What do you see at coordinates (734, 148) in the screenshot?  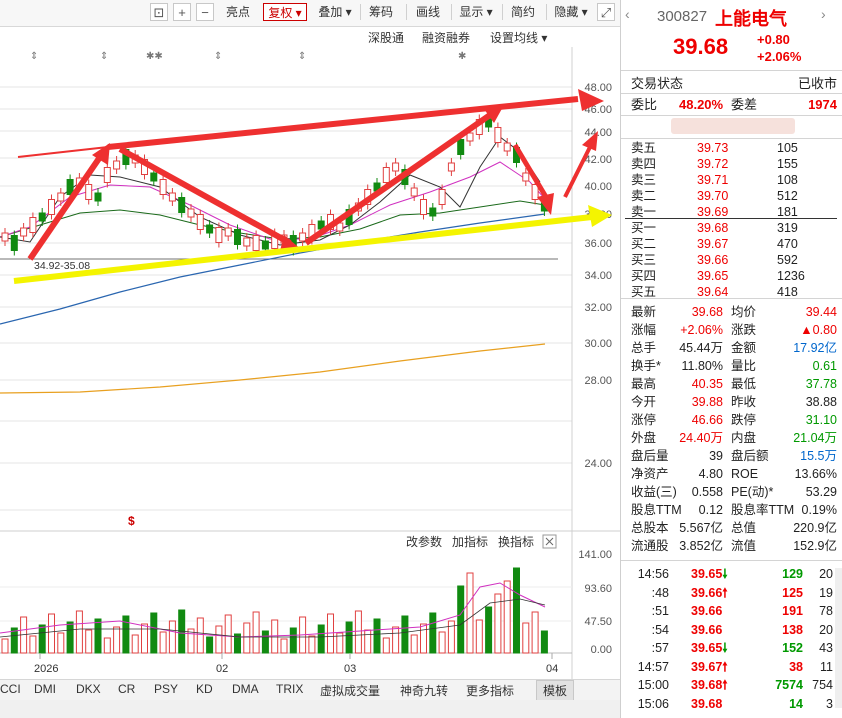 I see `book-row: 卖五 39.73 105` at bounding box center [734, 148].